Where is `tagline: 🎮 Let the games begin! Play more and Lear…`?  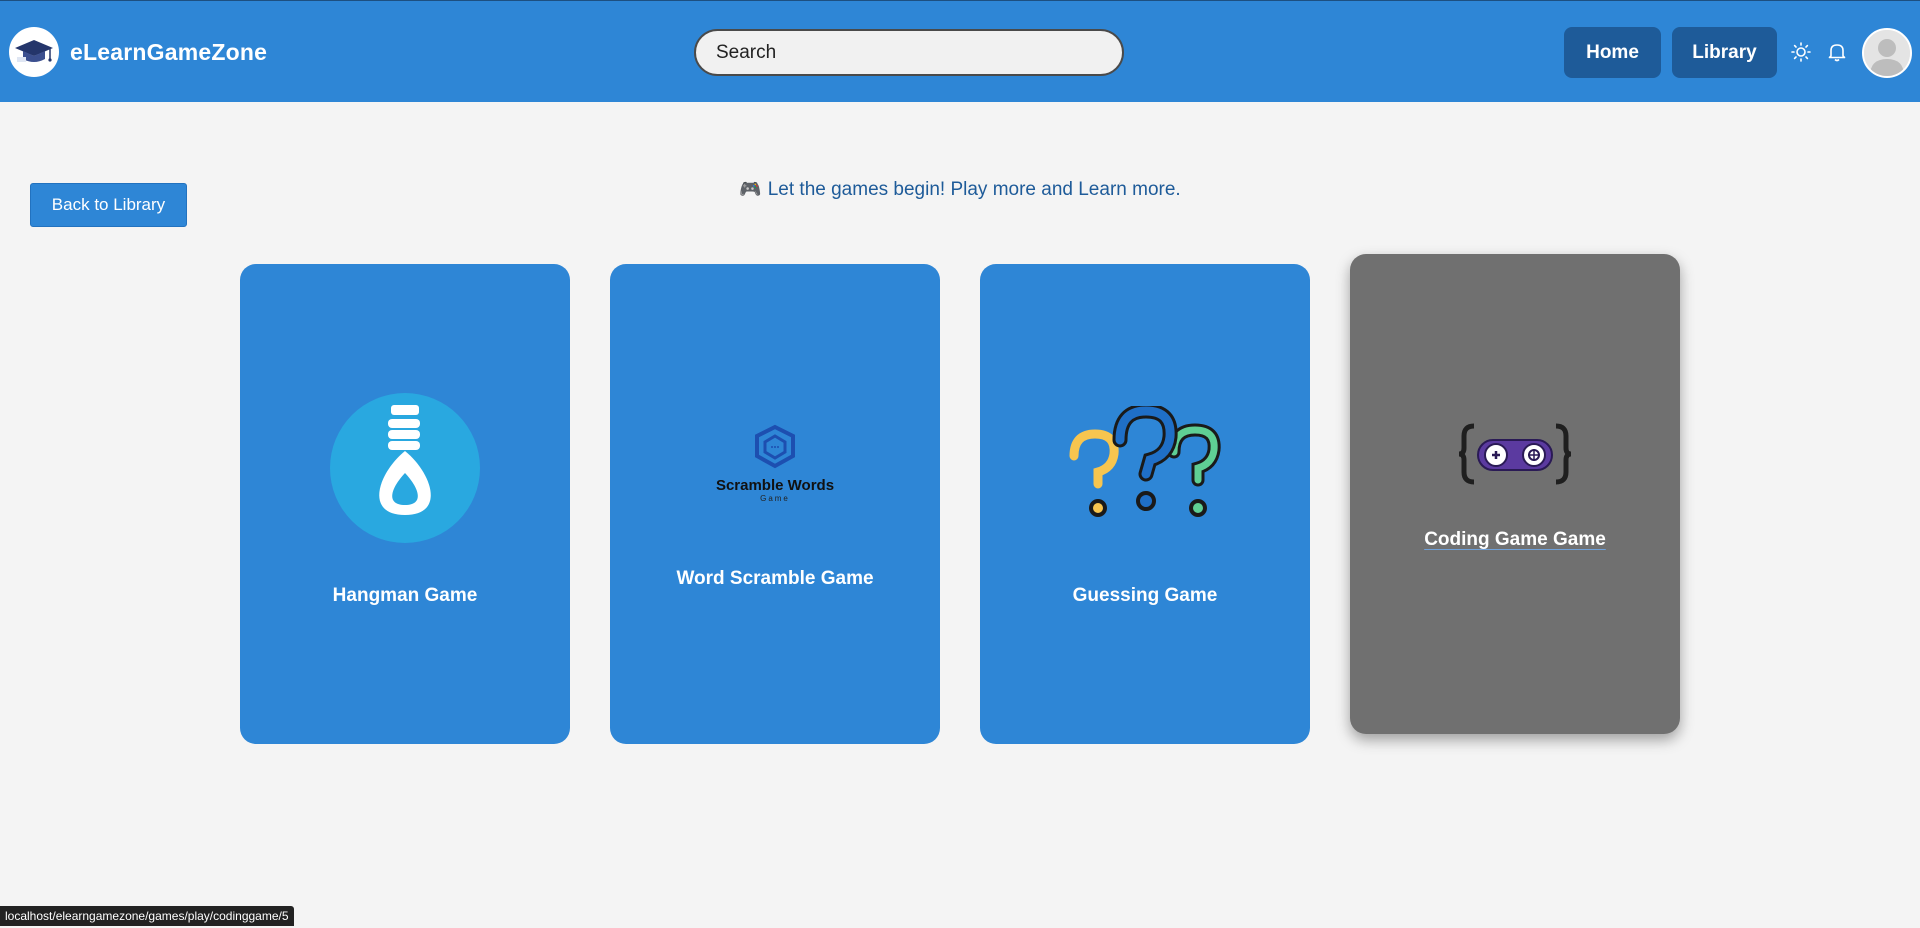 tagline: 🎮 Let the games begin! Play more and Lear… is located at coordinates (960, 190).